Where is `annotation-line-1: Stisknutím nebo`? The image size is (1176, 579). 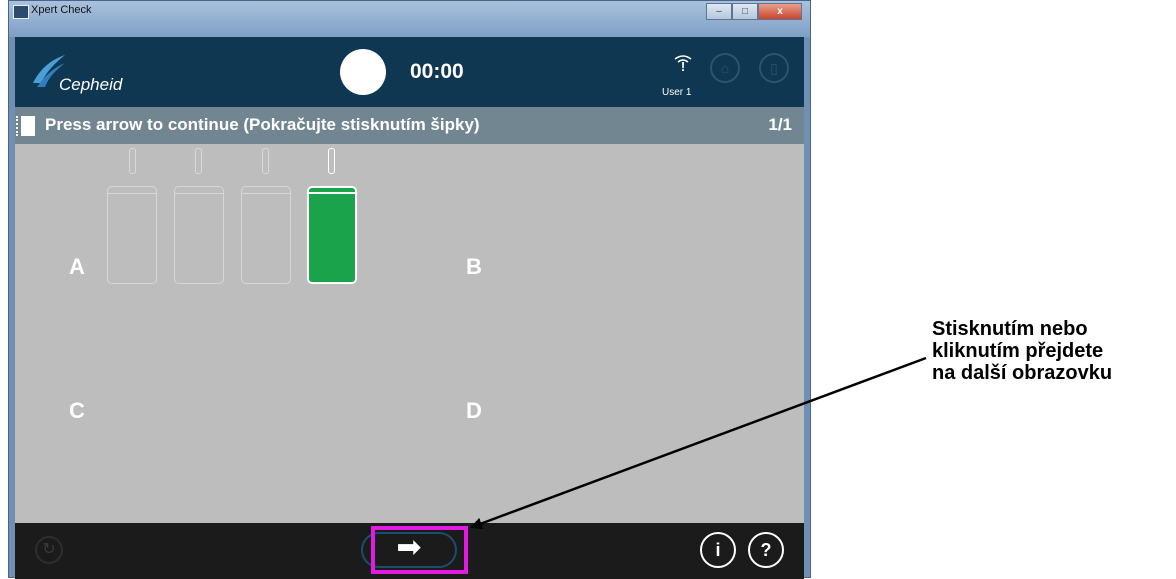
annotation-line-1: Stisknutím nebo is located at coordinates (1010, 329).